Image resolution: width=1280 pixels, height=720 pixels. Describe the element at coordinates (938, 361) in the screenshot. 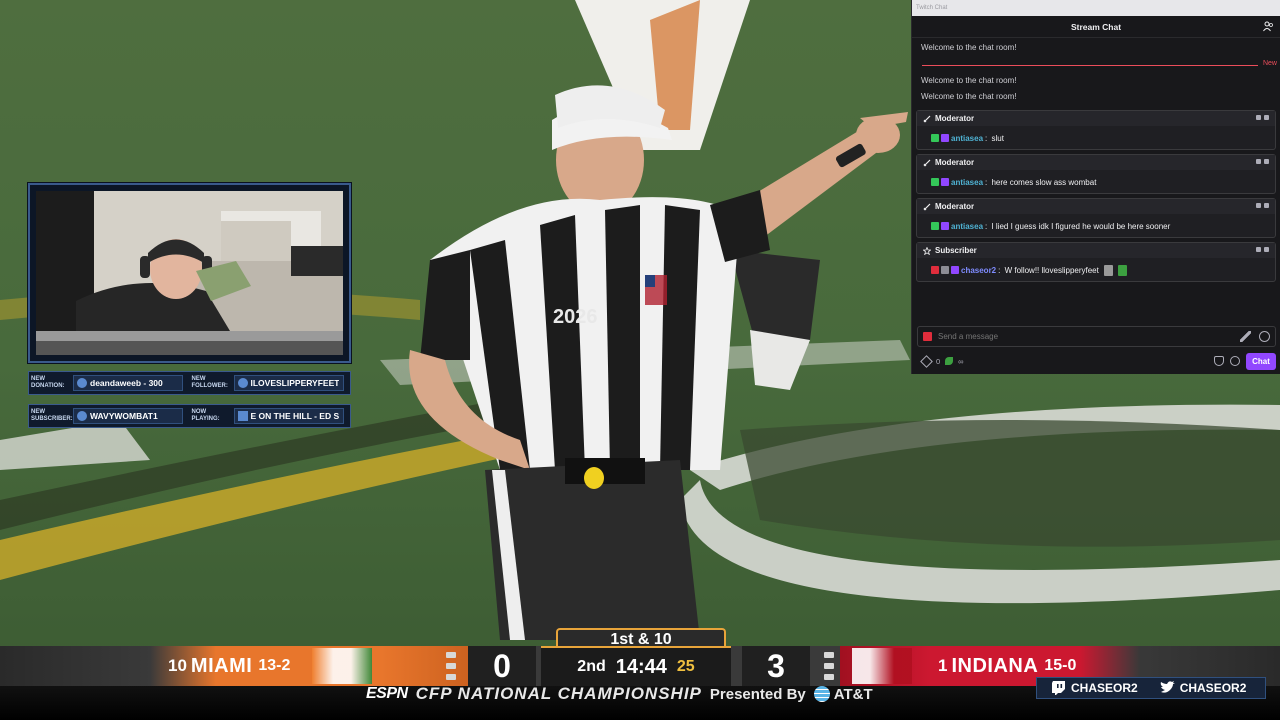

I see `channel-points-value: 0` at that location.